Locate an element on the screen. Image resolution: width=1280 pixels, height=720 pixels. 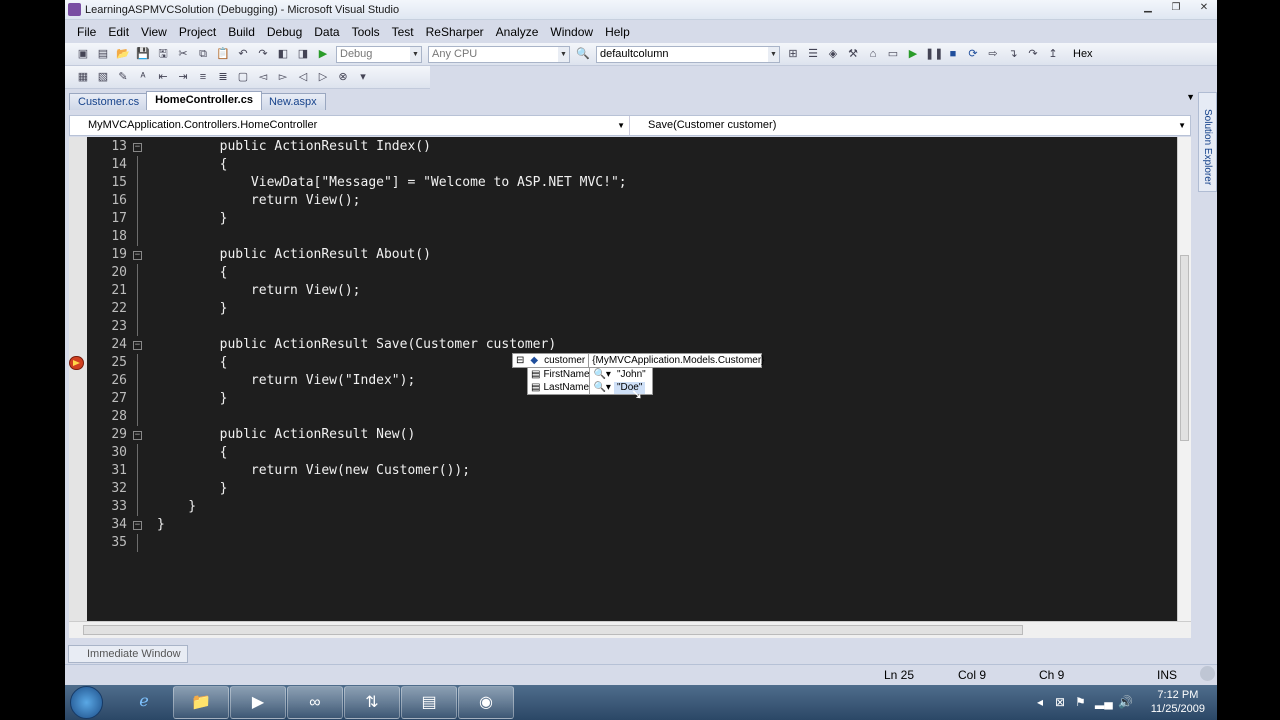
code-line: 19− public ActionResult About() is located at coordinates (622, 255).